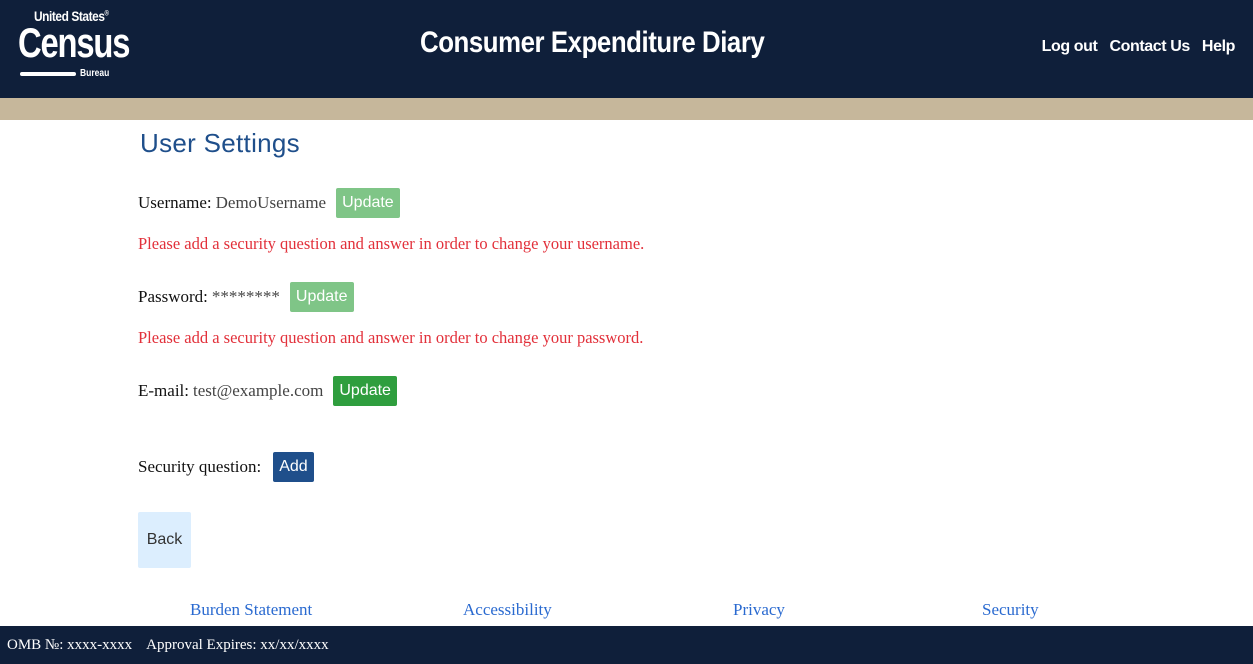 The width and height of the screenshot is (1253, 664). I want to click on census-logo: United States® Census Bureau, so click(78, 50).